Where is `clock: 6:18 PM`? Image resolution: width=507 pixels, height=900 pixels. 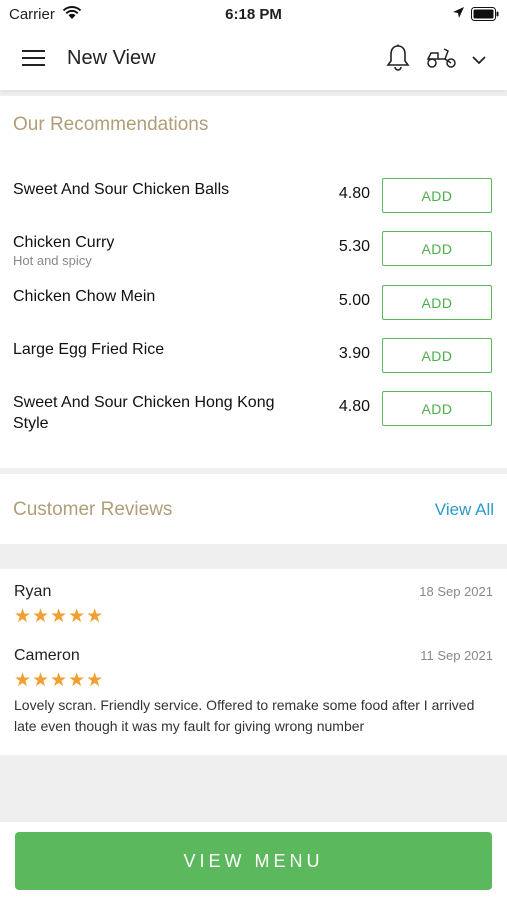 clock: 6:18 PM is located at coordinates (253, 14).